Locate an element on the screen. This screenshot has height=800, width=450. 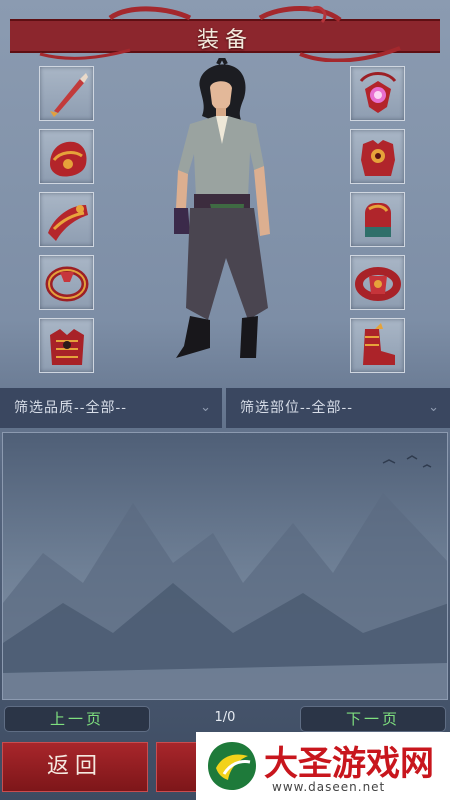
slot-ring is located at coordinates (66, 282).